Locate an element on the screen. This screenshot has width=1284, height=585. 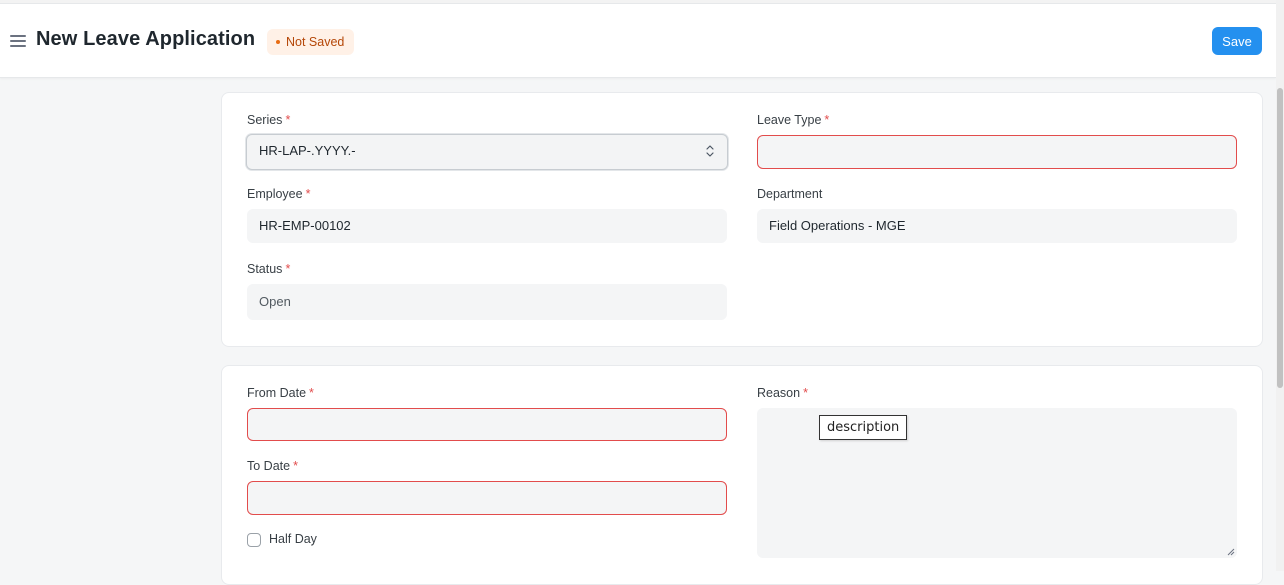
leave-type-input is located at coordinates (997, 152).